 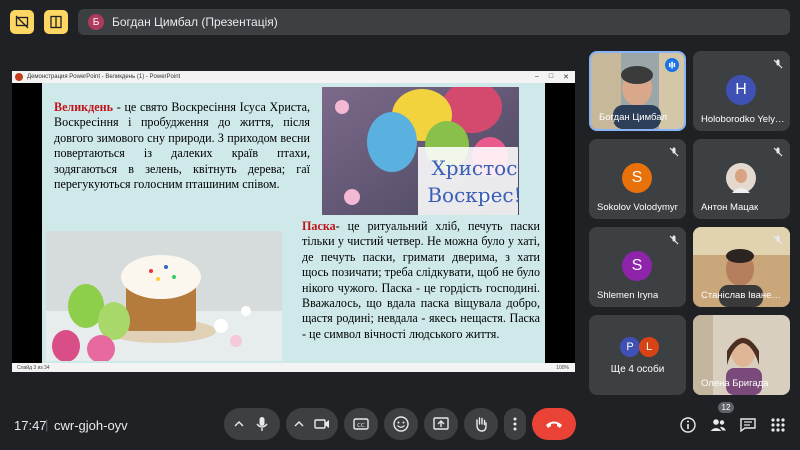 I want to click on participant-name: Ще 4 особи, so click(x=637, y=369).